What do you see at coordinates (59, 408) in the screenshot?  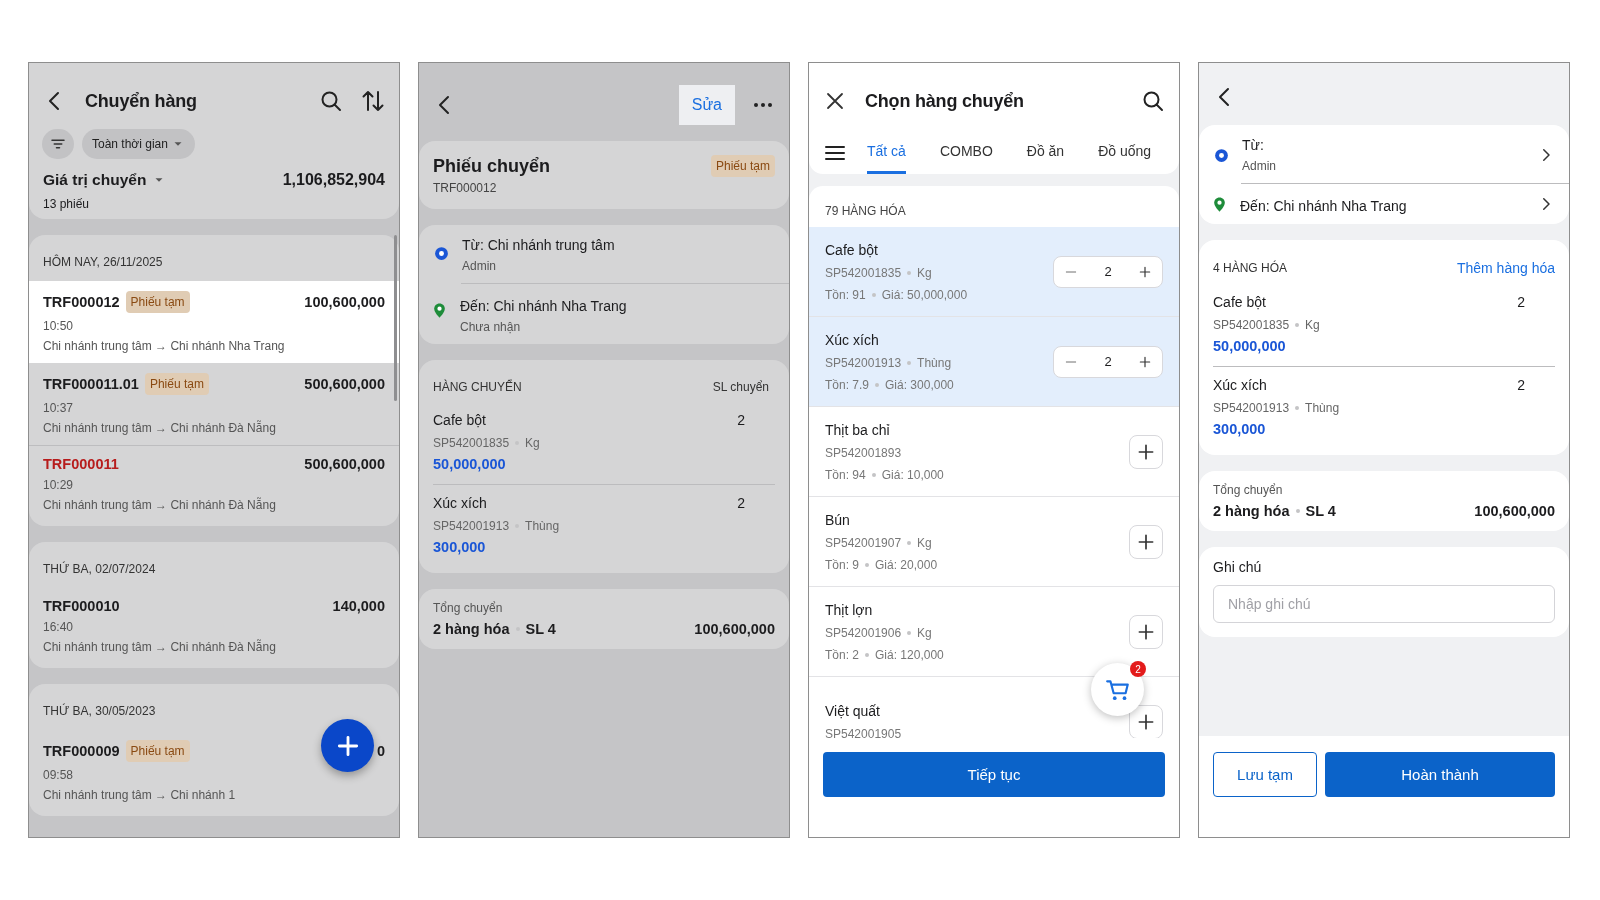 I see `transfer-time: 10:37` at bounding box center [59, 408].